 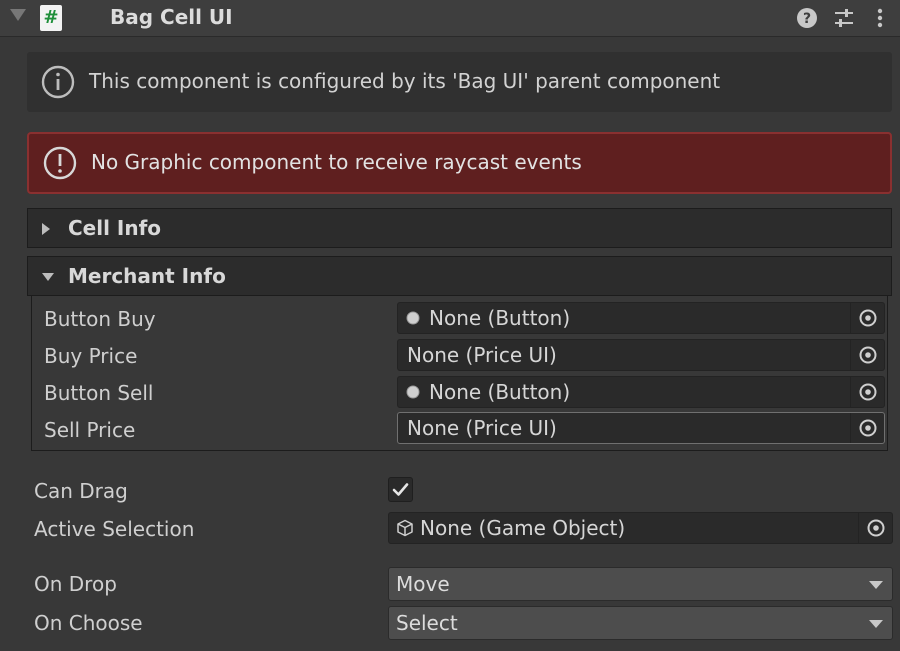 What do you see at coordinates (90, 430) in the screenshot?
I see `sell-price-label: Sell Price` at bounding box center [90, 430].